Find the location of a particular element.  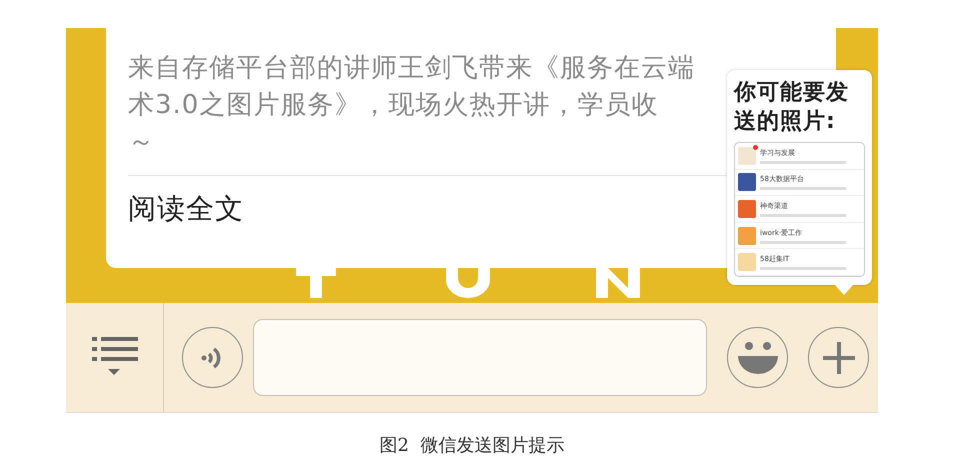

emoji-button is located at coordinates (757, 357).